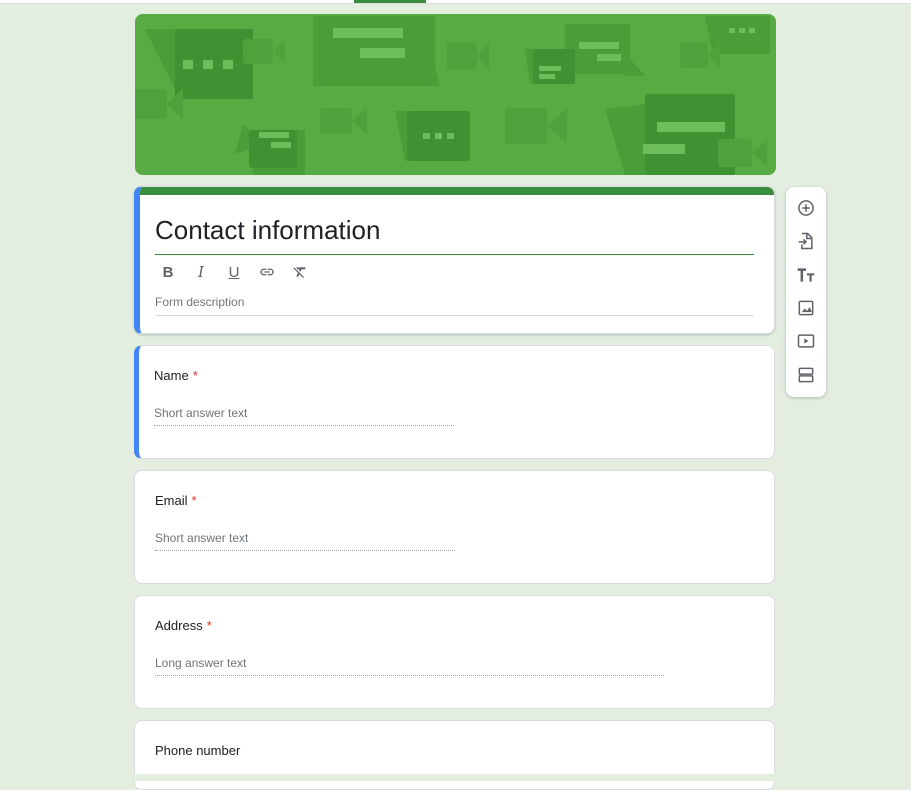  What do you see at coordinates (454, 305) in the screenshot?
I see `form-description-input: Form description` at bounding box center [454, 305].